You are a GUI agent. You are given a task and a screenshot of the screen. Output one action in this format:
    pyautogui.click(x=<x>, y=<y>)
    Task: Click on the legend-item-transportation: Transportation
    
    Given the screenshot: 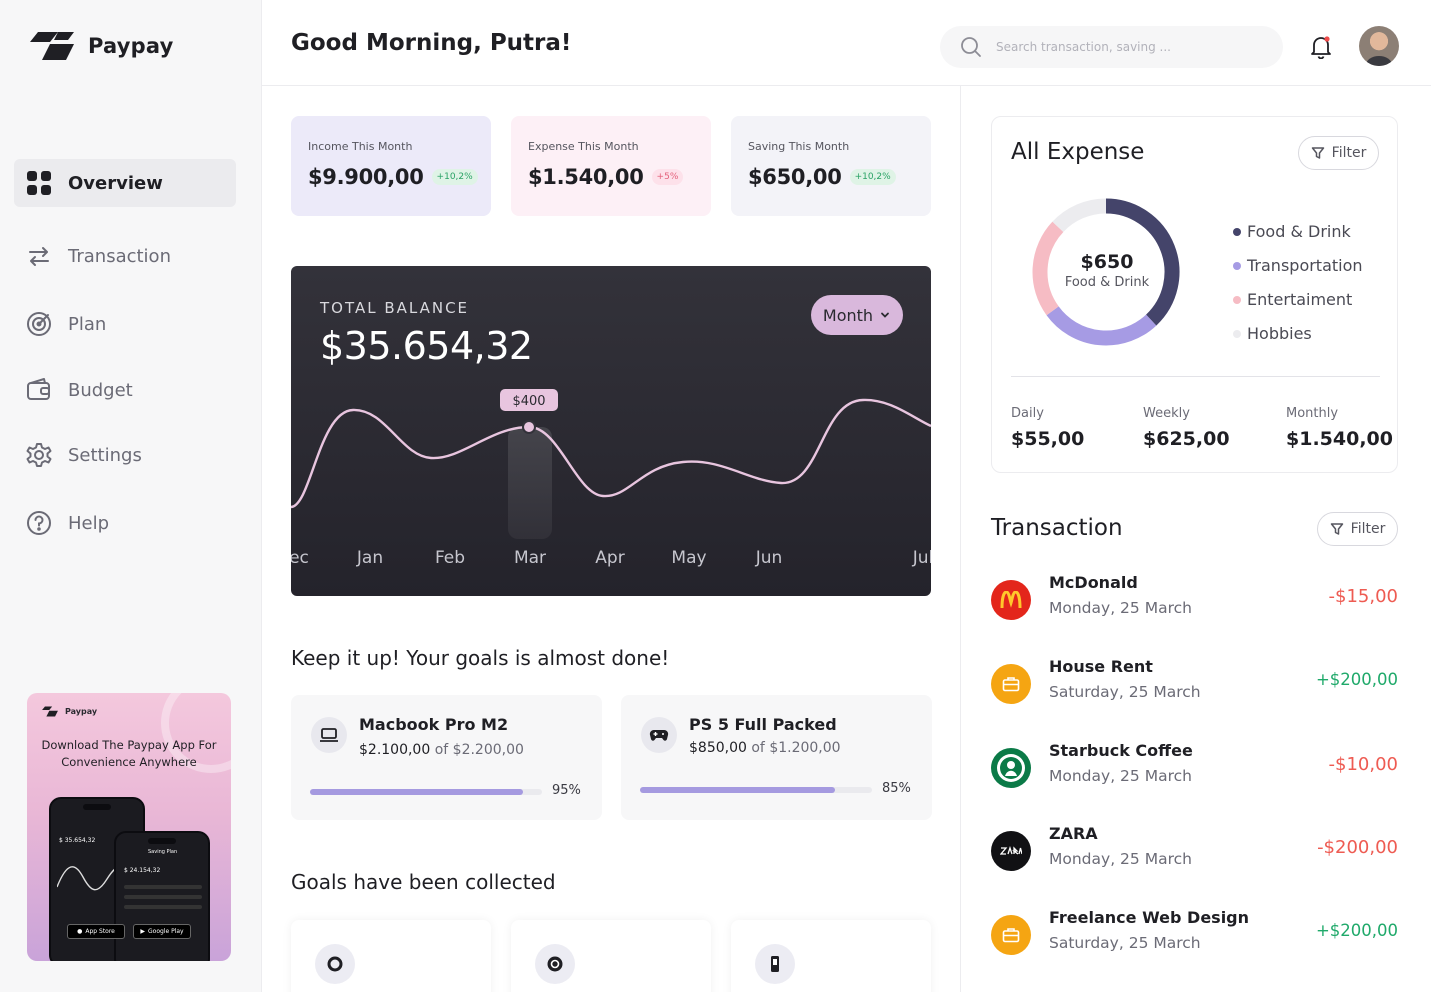 What is the action you would take?
    pyautogui.click(x=1298, y=265)
    